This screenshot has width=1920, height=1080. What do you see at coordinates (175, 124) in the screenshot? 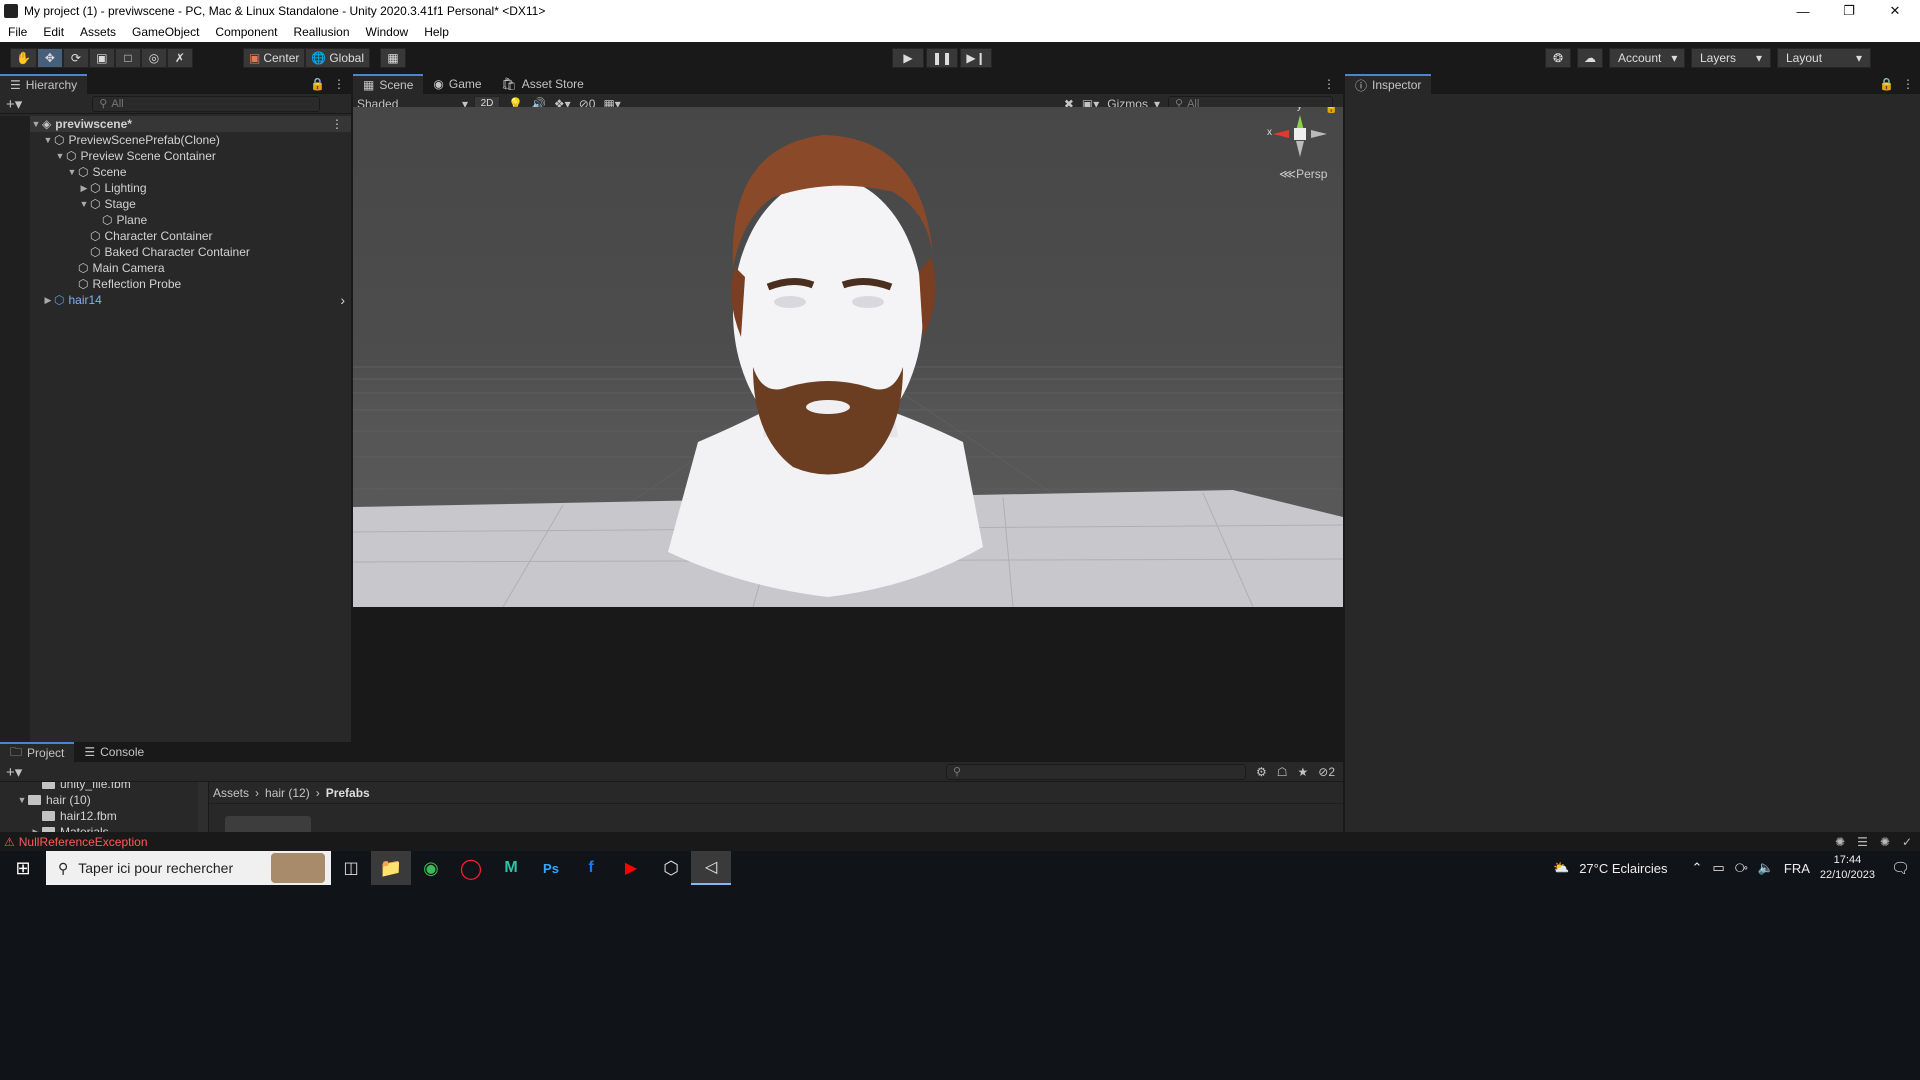
I see `hierarchy-item: ▼ ◈ previwscene* ⋮` at bounding box center [175, 124].